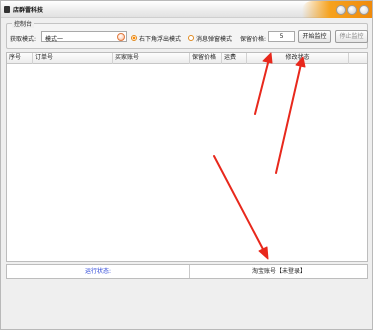 The image size is (373, 330). Describe the element at coordinates (206, 58) in the screenshot. I see `column-header-reserve-price: 保留价格` at that location.